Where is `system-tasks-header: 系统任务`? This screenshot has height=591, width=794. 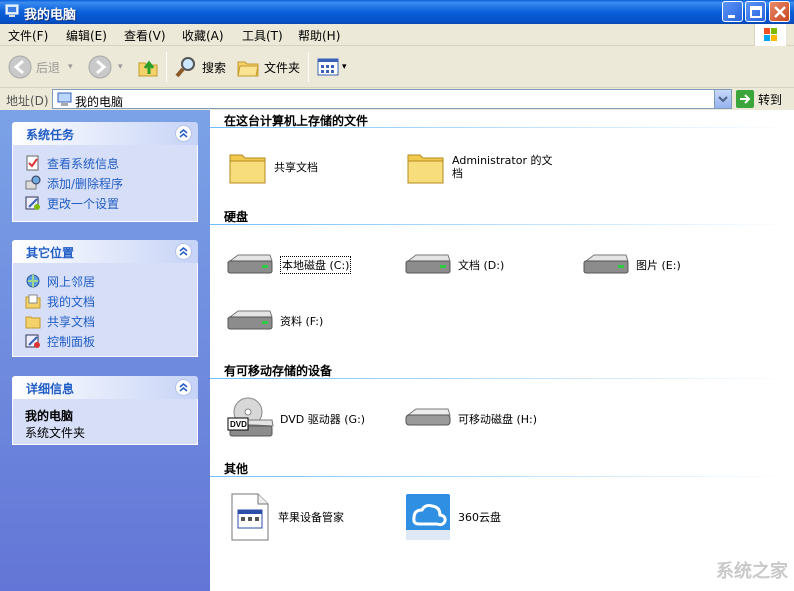 system-tasks-header: 系统任务 is located at coordinates (105, 133).